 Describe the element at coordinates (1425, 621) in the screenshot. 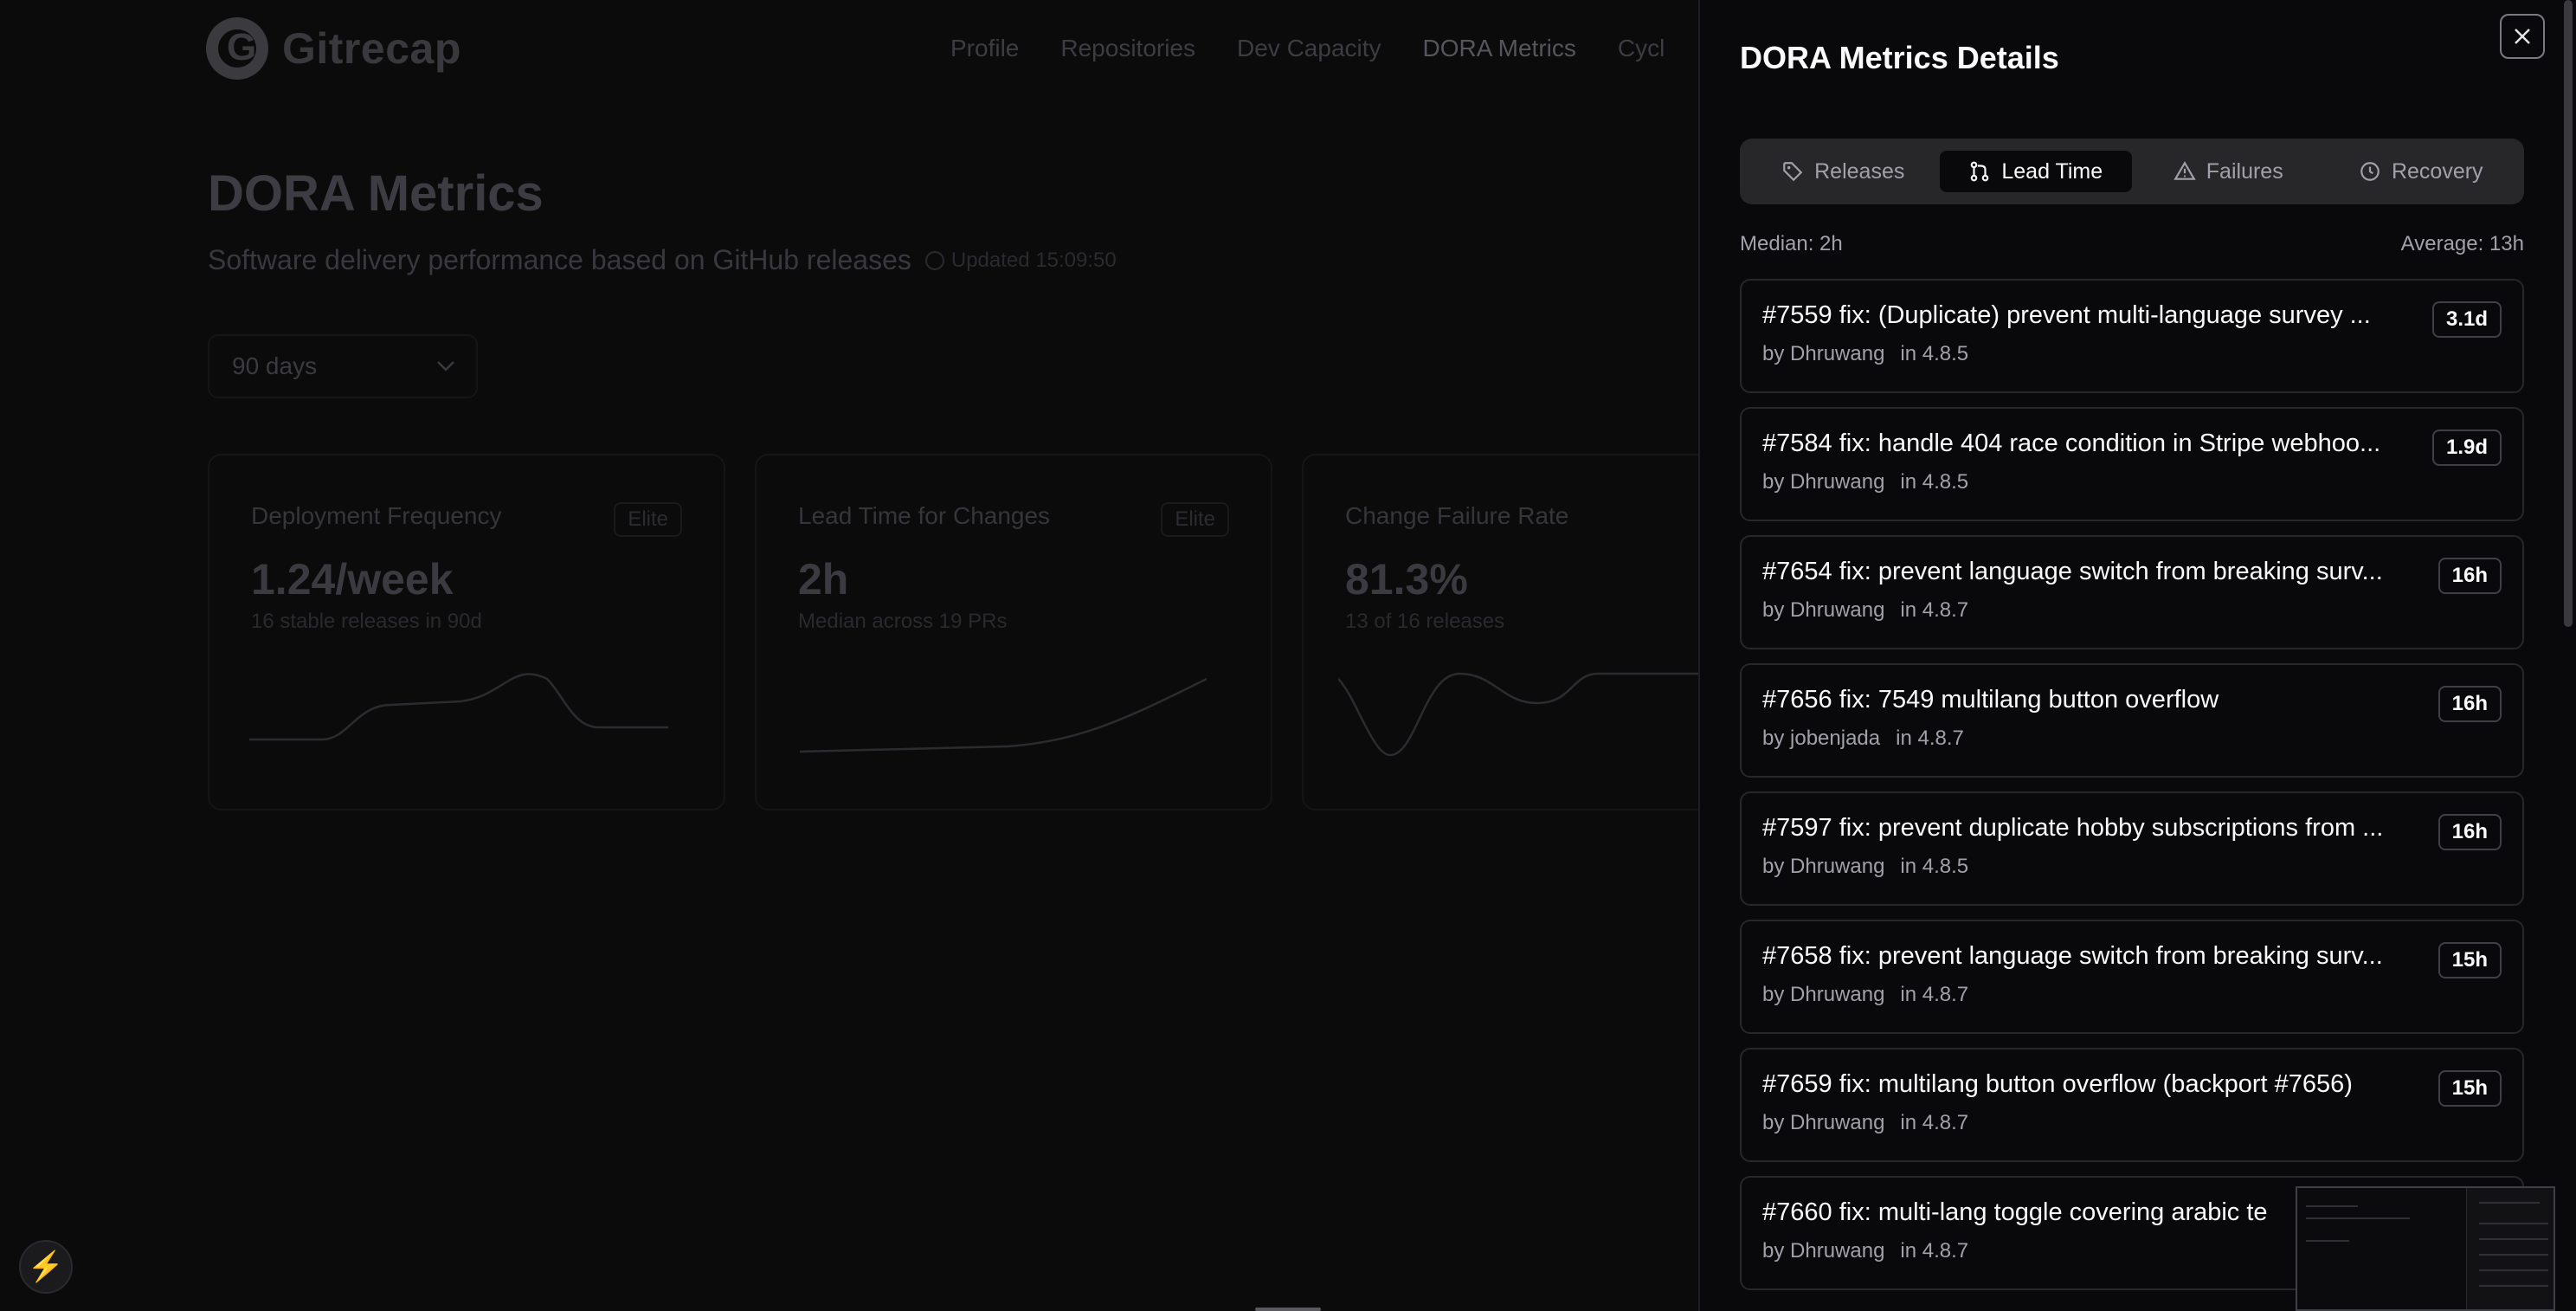

I see `card-note: 13 of 16 releases` at that location.